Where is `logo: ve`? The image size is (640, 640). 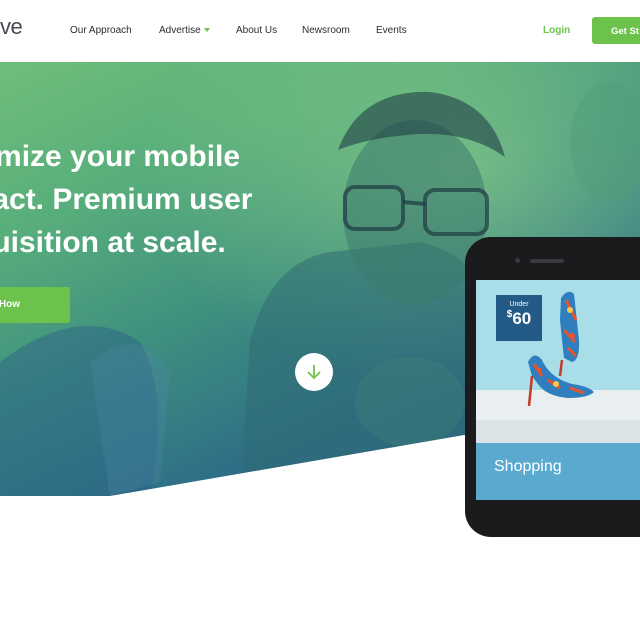 logo: ve is located at coordinates (11, 27).